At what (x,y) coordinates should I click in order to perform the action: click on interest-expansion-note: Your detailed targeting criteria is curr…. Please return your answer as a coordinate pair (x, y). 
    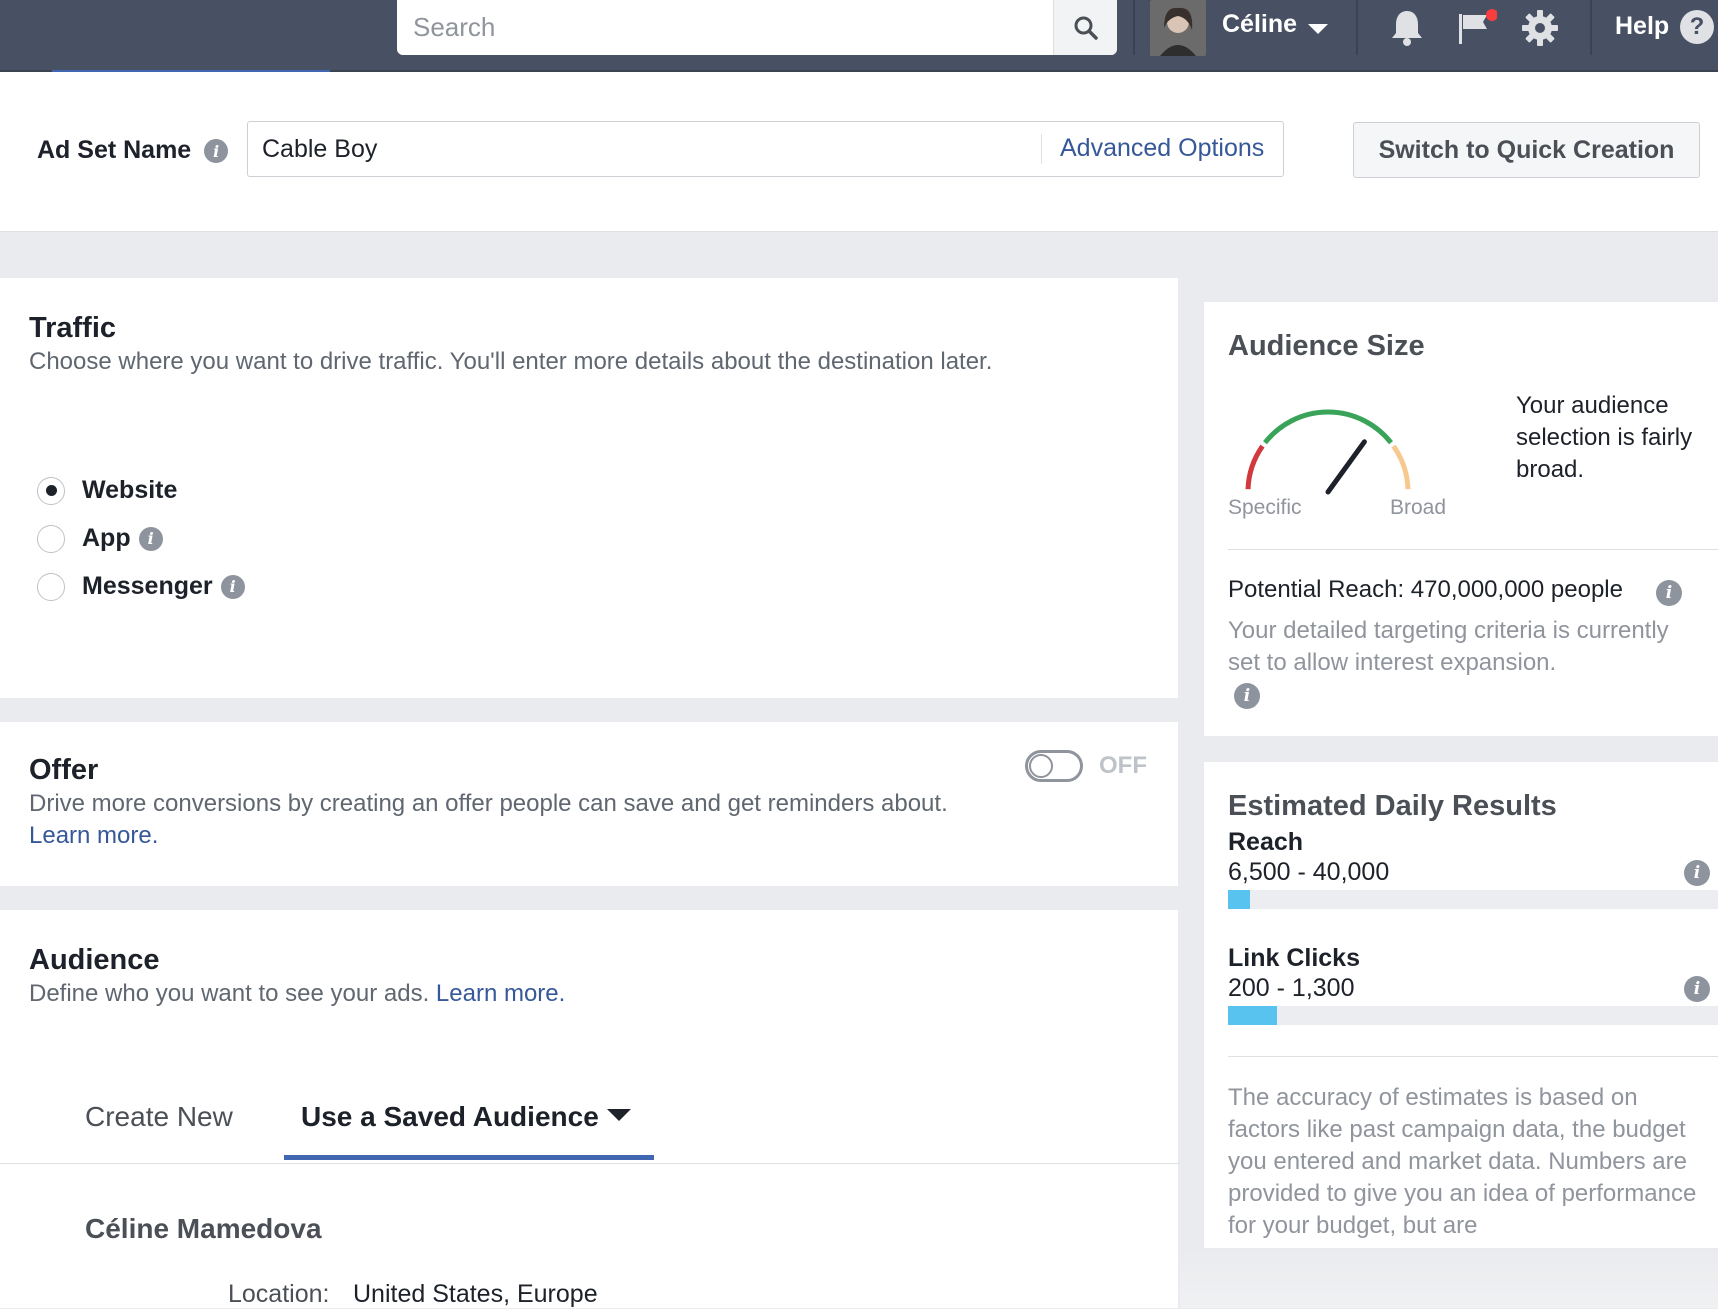
    Looking at the image, I should click on (1448, 646).